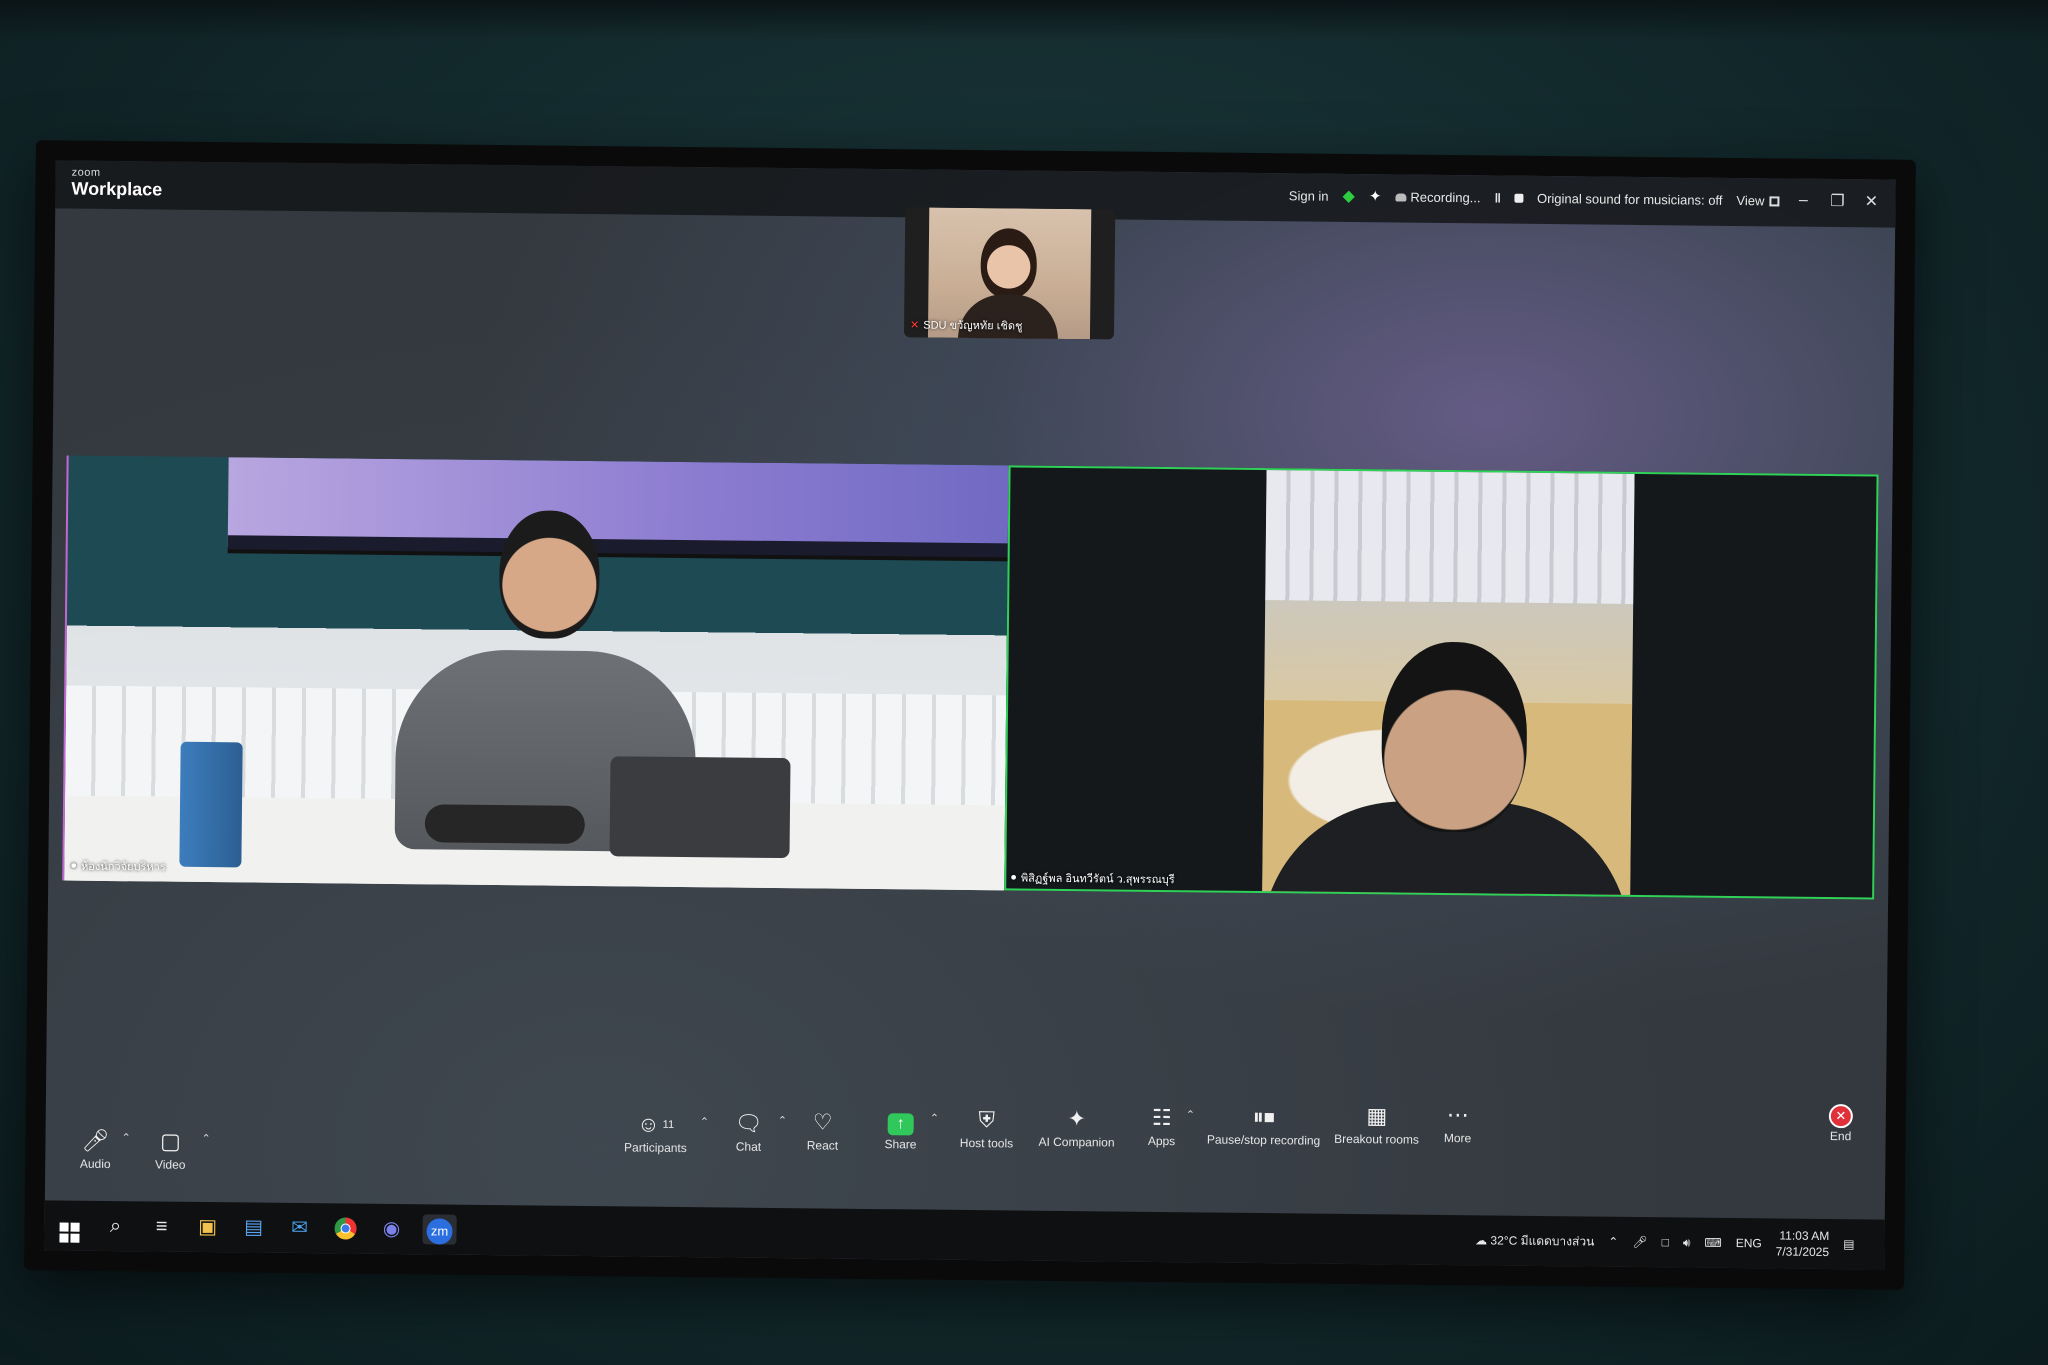 The height and width of the screenshot is (1365, 2048). Describe the element at coordinates (1848, 1244) in the screenshot. I see `notifications-icon: ▤` at that location.